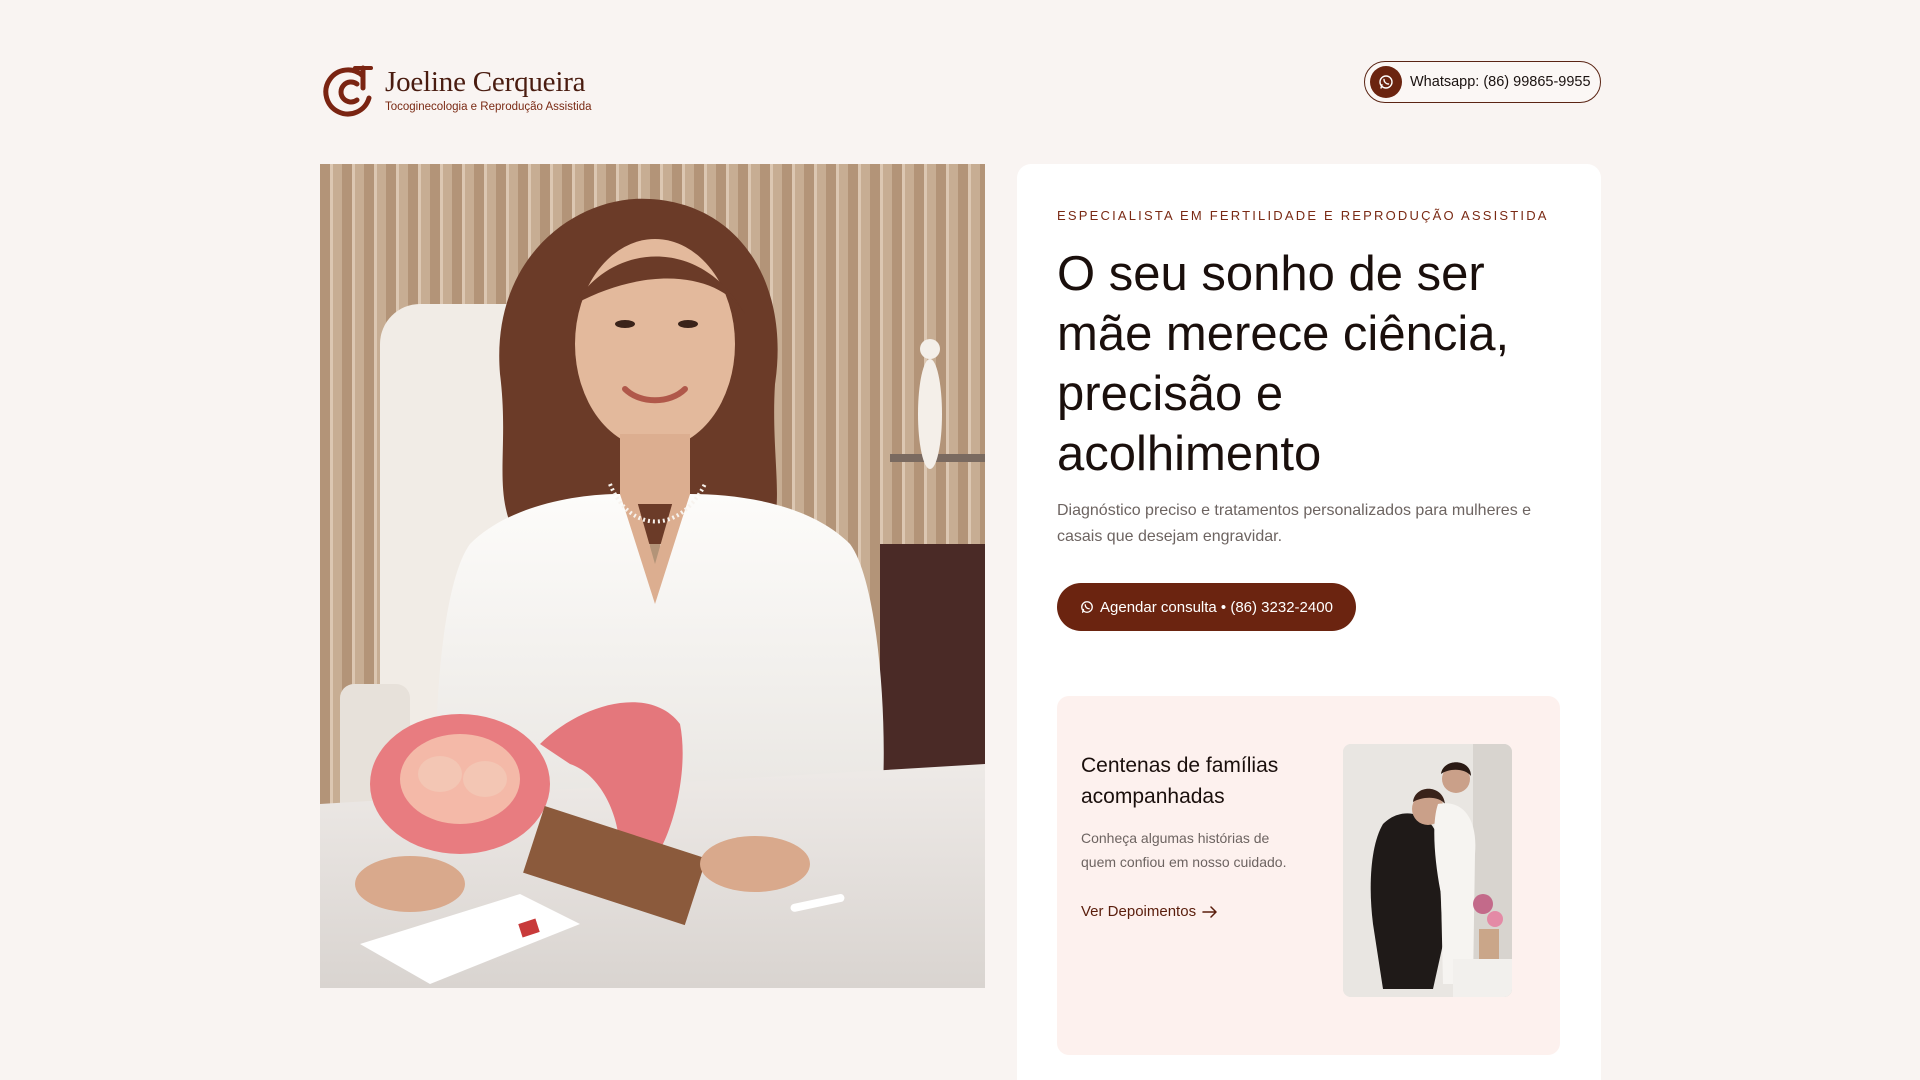 Image resolution: width=1920 pixels, height=1080 pixels. Describe the element at coordinates (1427, 870) in the screenshot. I see `testimonial-photo` at that location.